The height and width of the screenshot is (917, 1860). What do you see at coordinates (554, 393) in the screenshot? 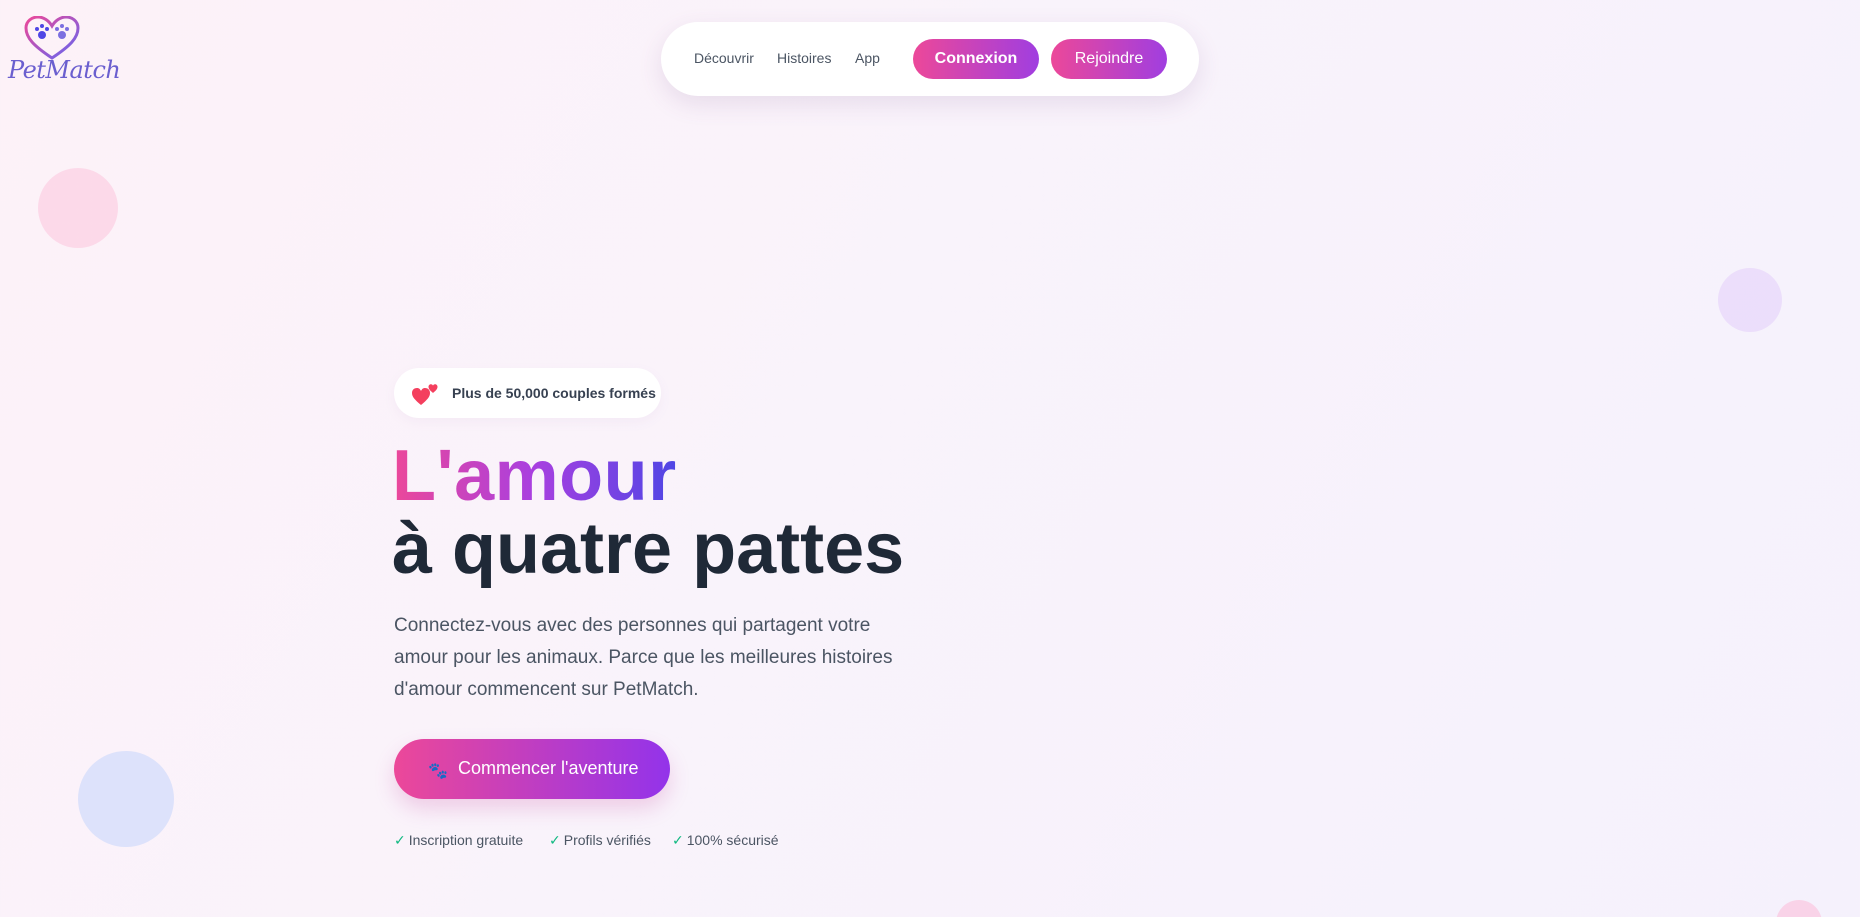
I see `badge-text: Plus de 50,000 couples formés` at bounding box center [554, 393].